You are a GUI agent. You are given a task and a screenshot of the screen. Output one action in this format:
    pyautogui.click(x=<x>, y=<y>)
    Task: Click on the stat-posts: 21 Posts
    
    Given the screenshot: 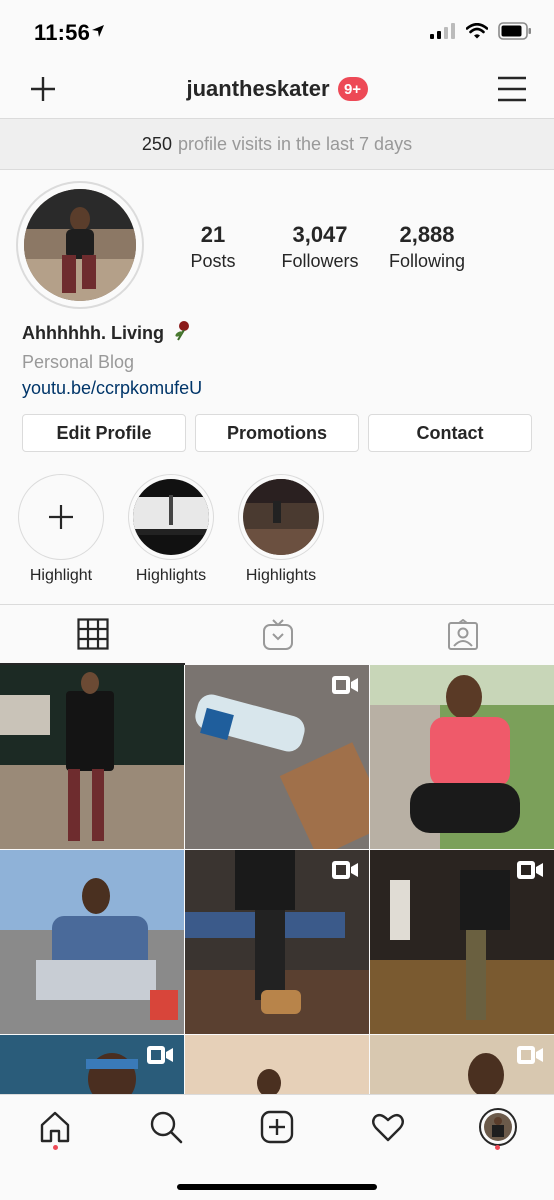 What is the action you would take?
    pyautogui.click(x=213, y=247)
    